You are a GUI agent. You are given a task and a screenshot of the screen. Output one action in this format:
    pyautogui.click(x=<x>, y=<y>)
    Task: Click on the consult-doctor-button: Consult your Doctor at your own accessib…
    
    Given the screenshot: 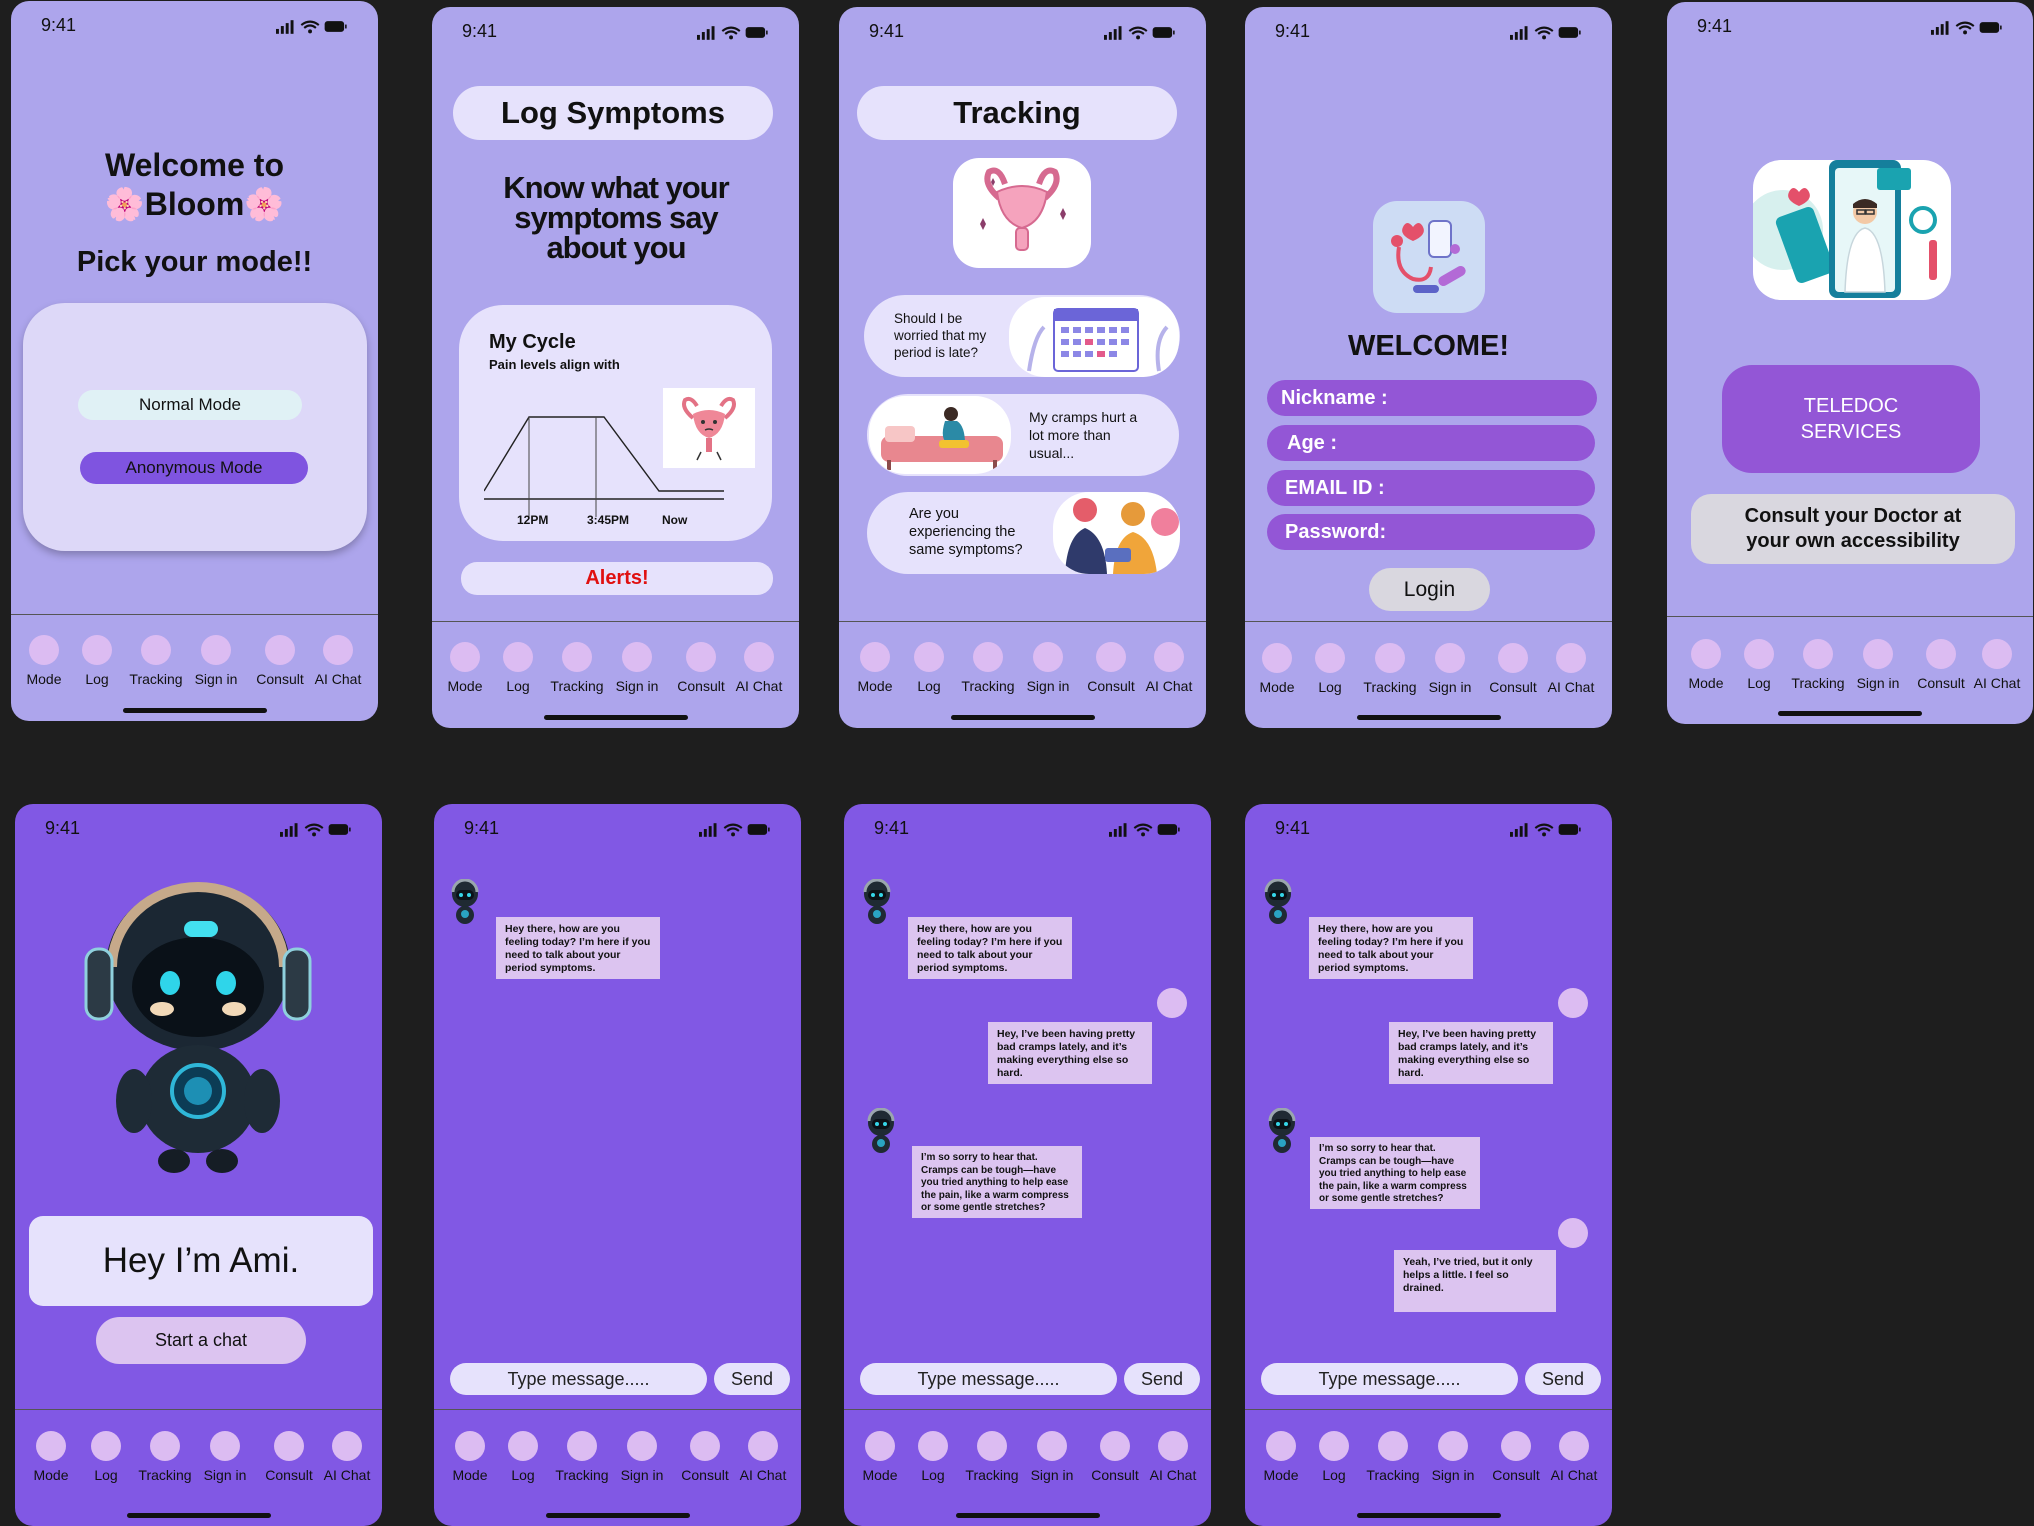 What is the action you would take?
    pyautogui.click(x=1853, y=529)
    